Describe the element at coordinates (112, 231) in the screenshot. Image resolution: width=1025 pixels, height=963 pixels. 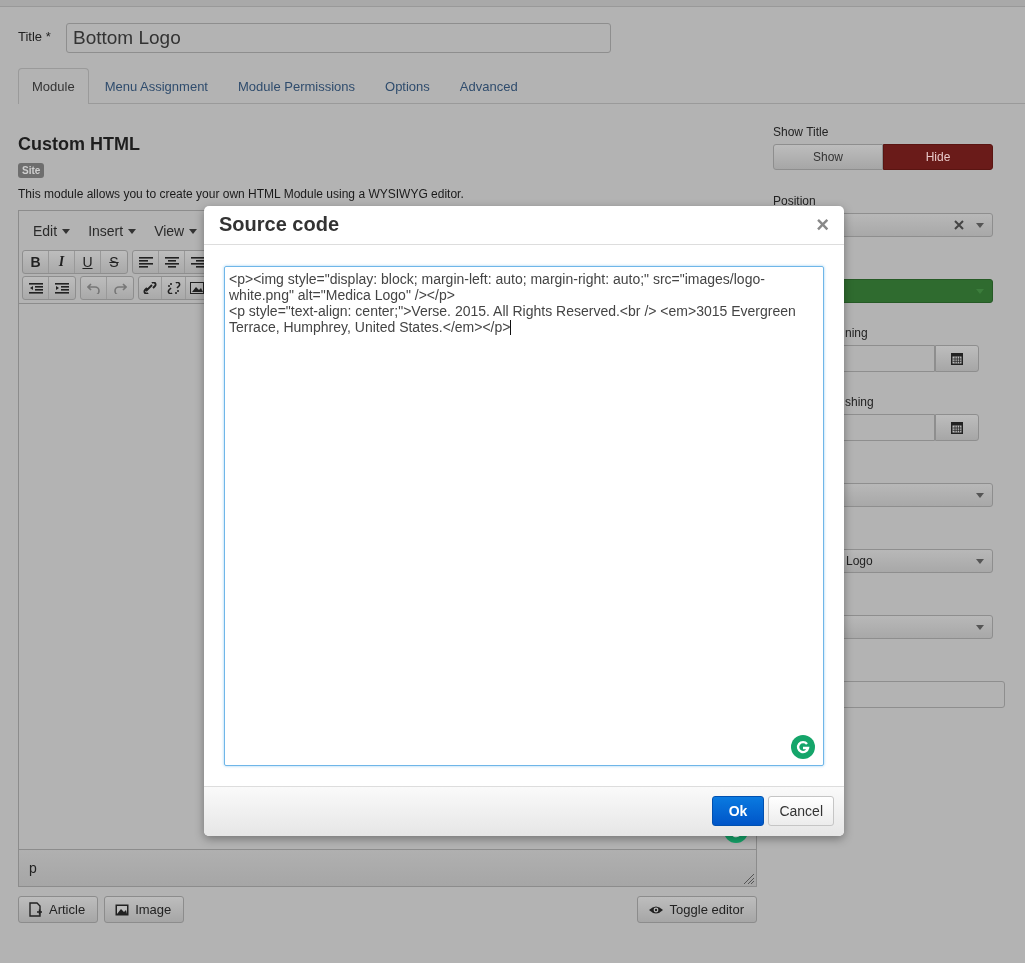
I see `menu-item: Insert` at that location.